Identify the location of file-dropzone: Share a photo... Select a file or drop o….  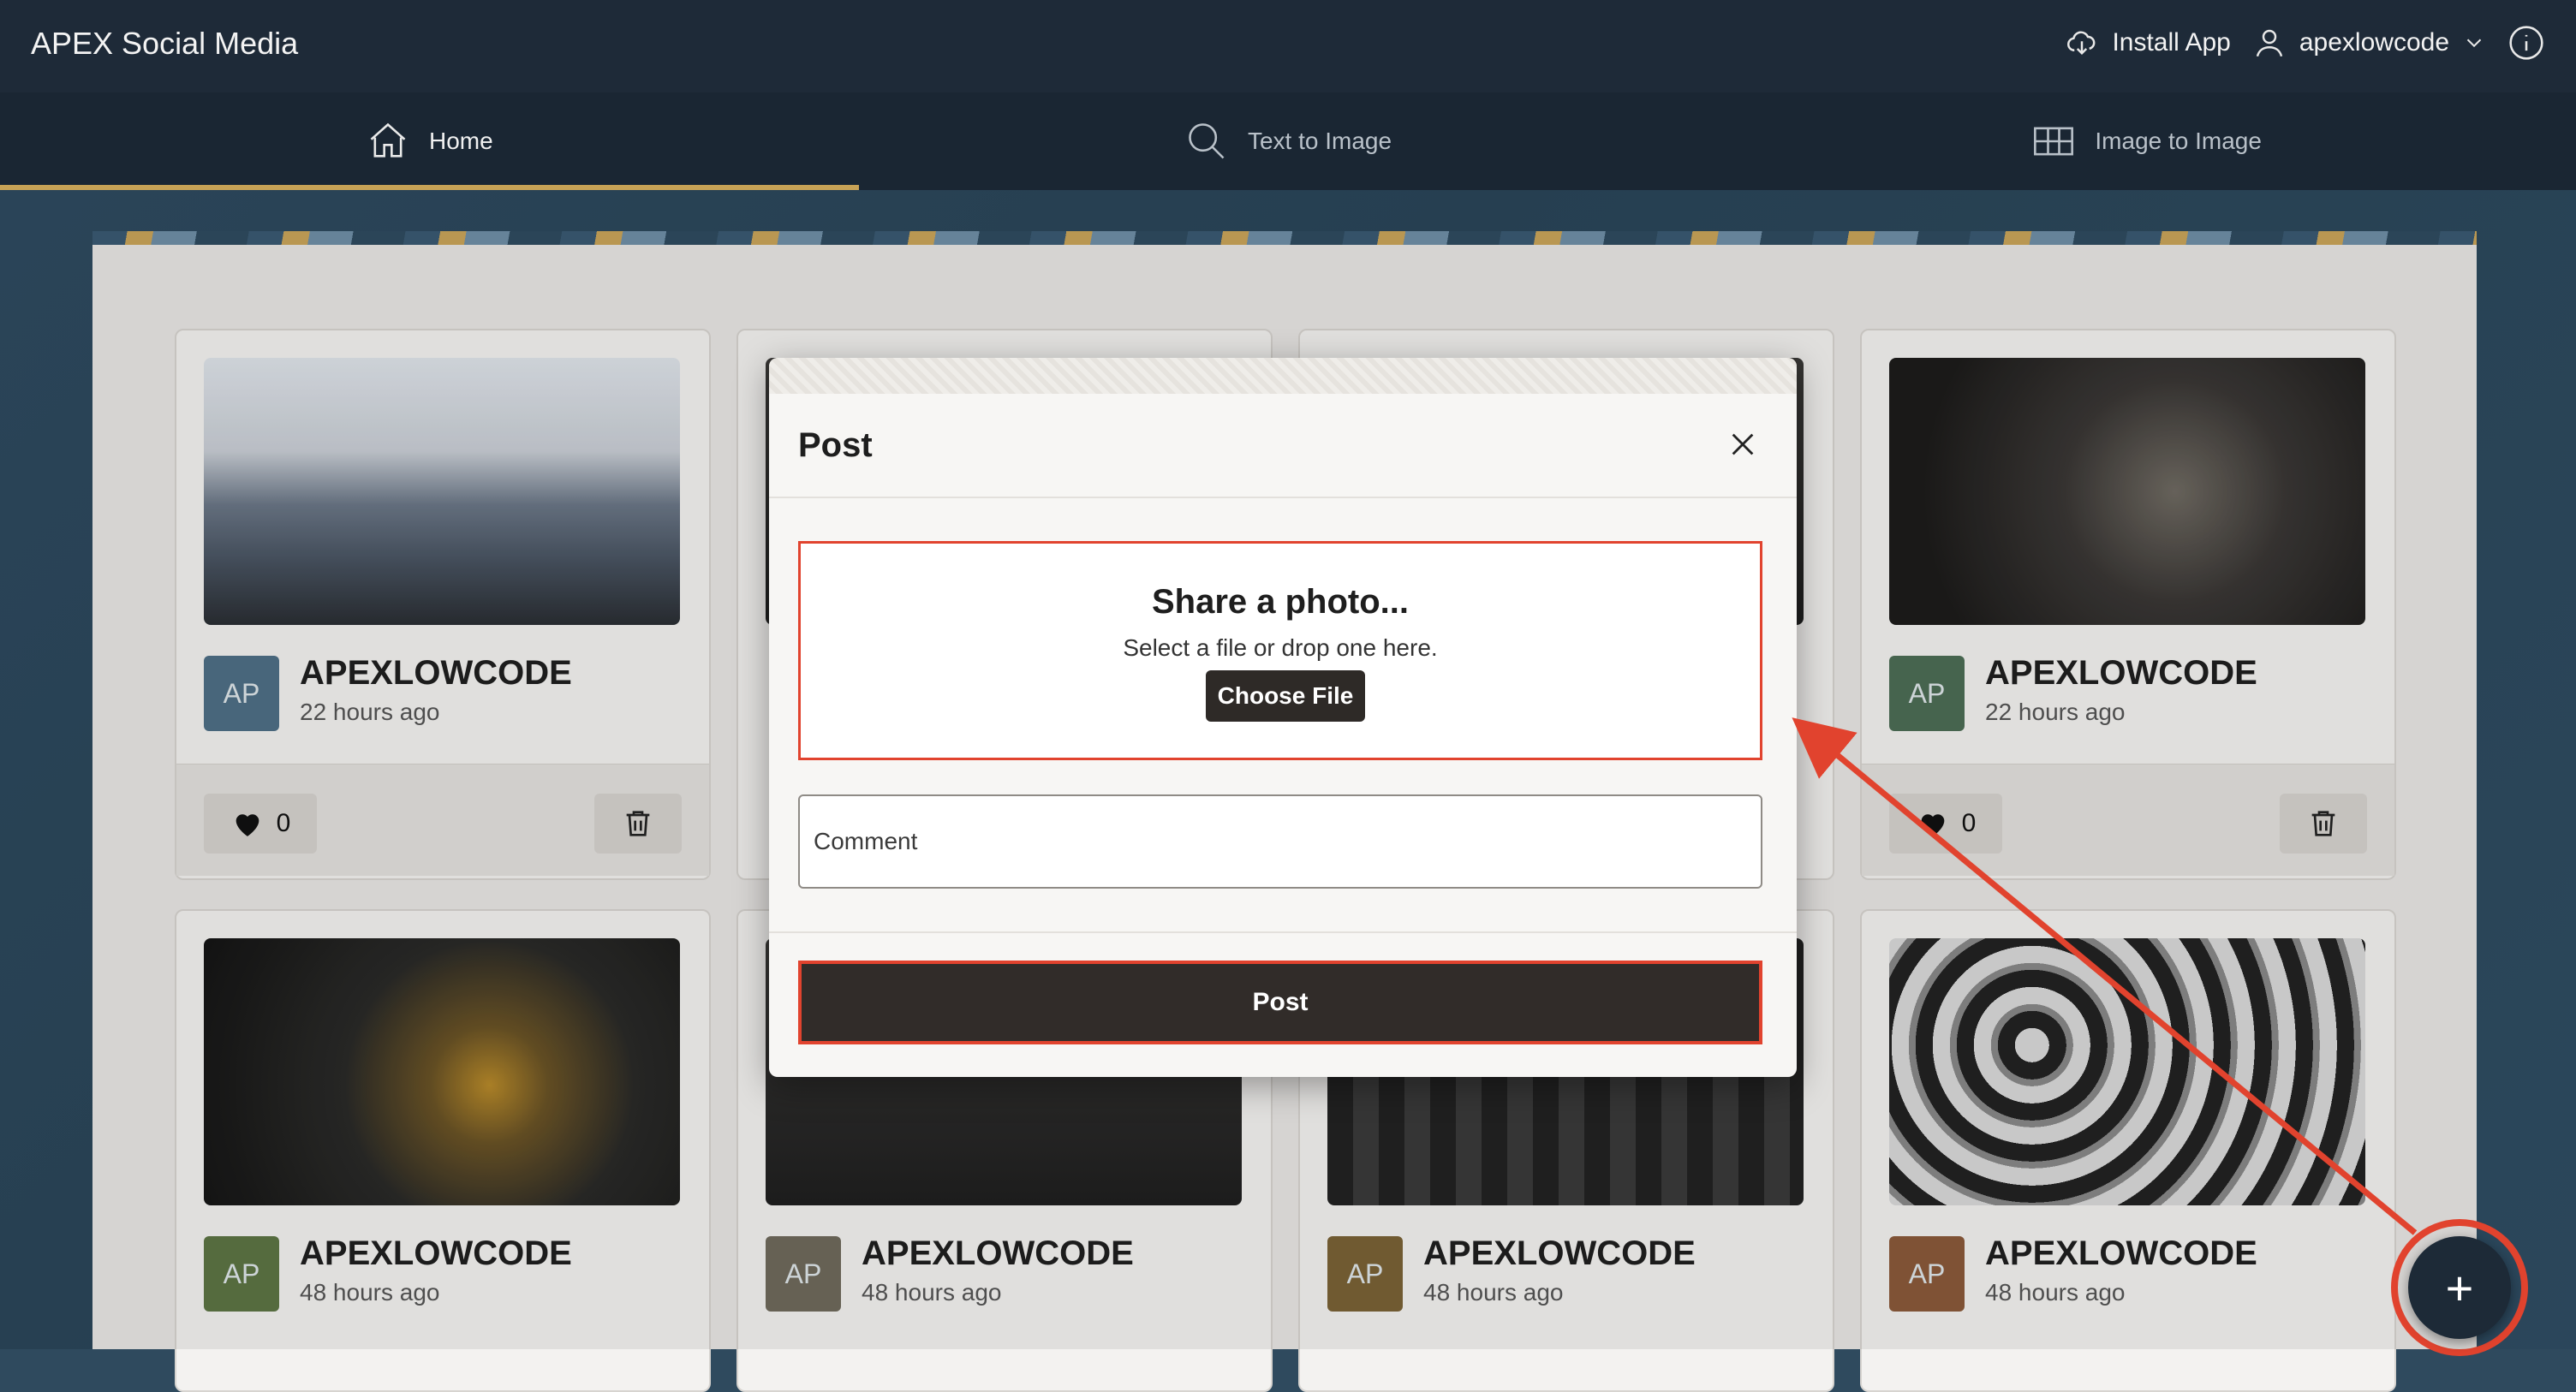
(1280, 650).